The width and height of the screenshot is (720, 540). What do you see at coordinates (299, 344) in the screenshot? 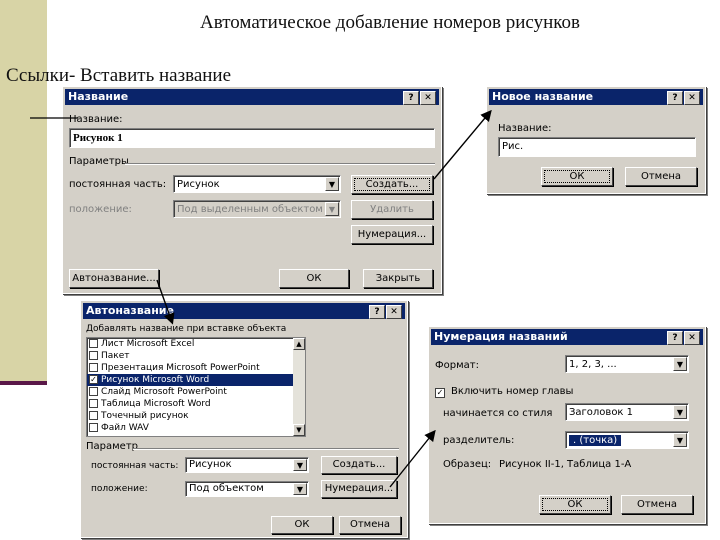
I see `scroll-up-icon: ▲` at bounding box center [299, 344].